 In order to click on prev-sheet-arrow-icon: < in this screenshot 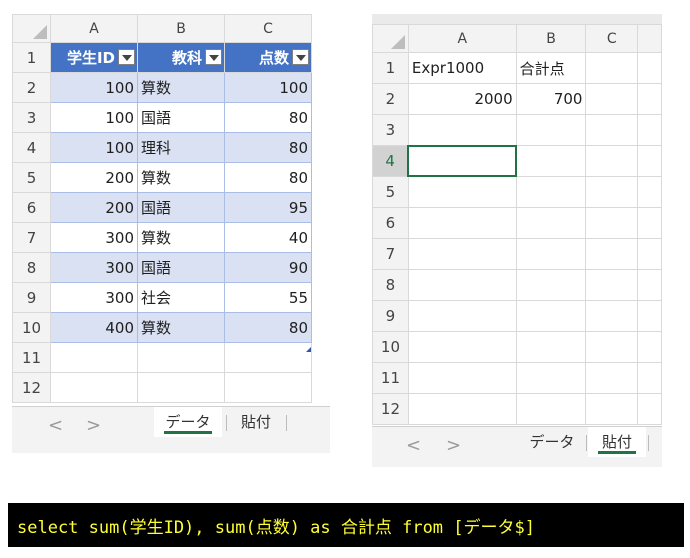, I will do `click(413, 445)`.